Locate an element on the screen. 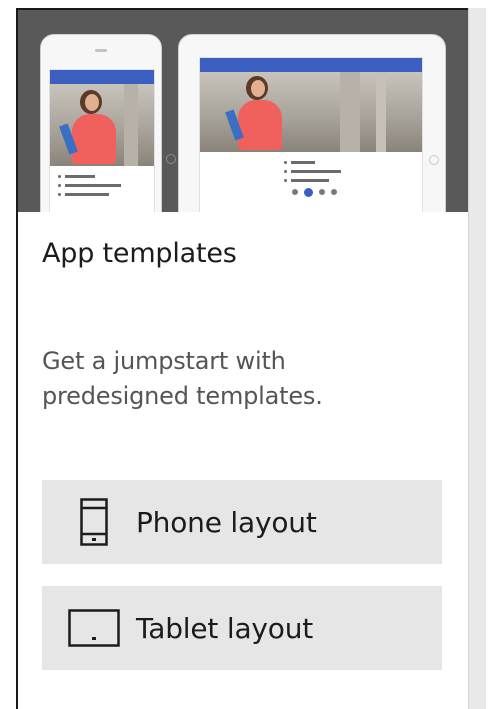 The image size is (490, 709). preview-nav-dots is located at coordinates (349, 192).